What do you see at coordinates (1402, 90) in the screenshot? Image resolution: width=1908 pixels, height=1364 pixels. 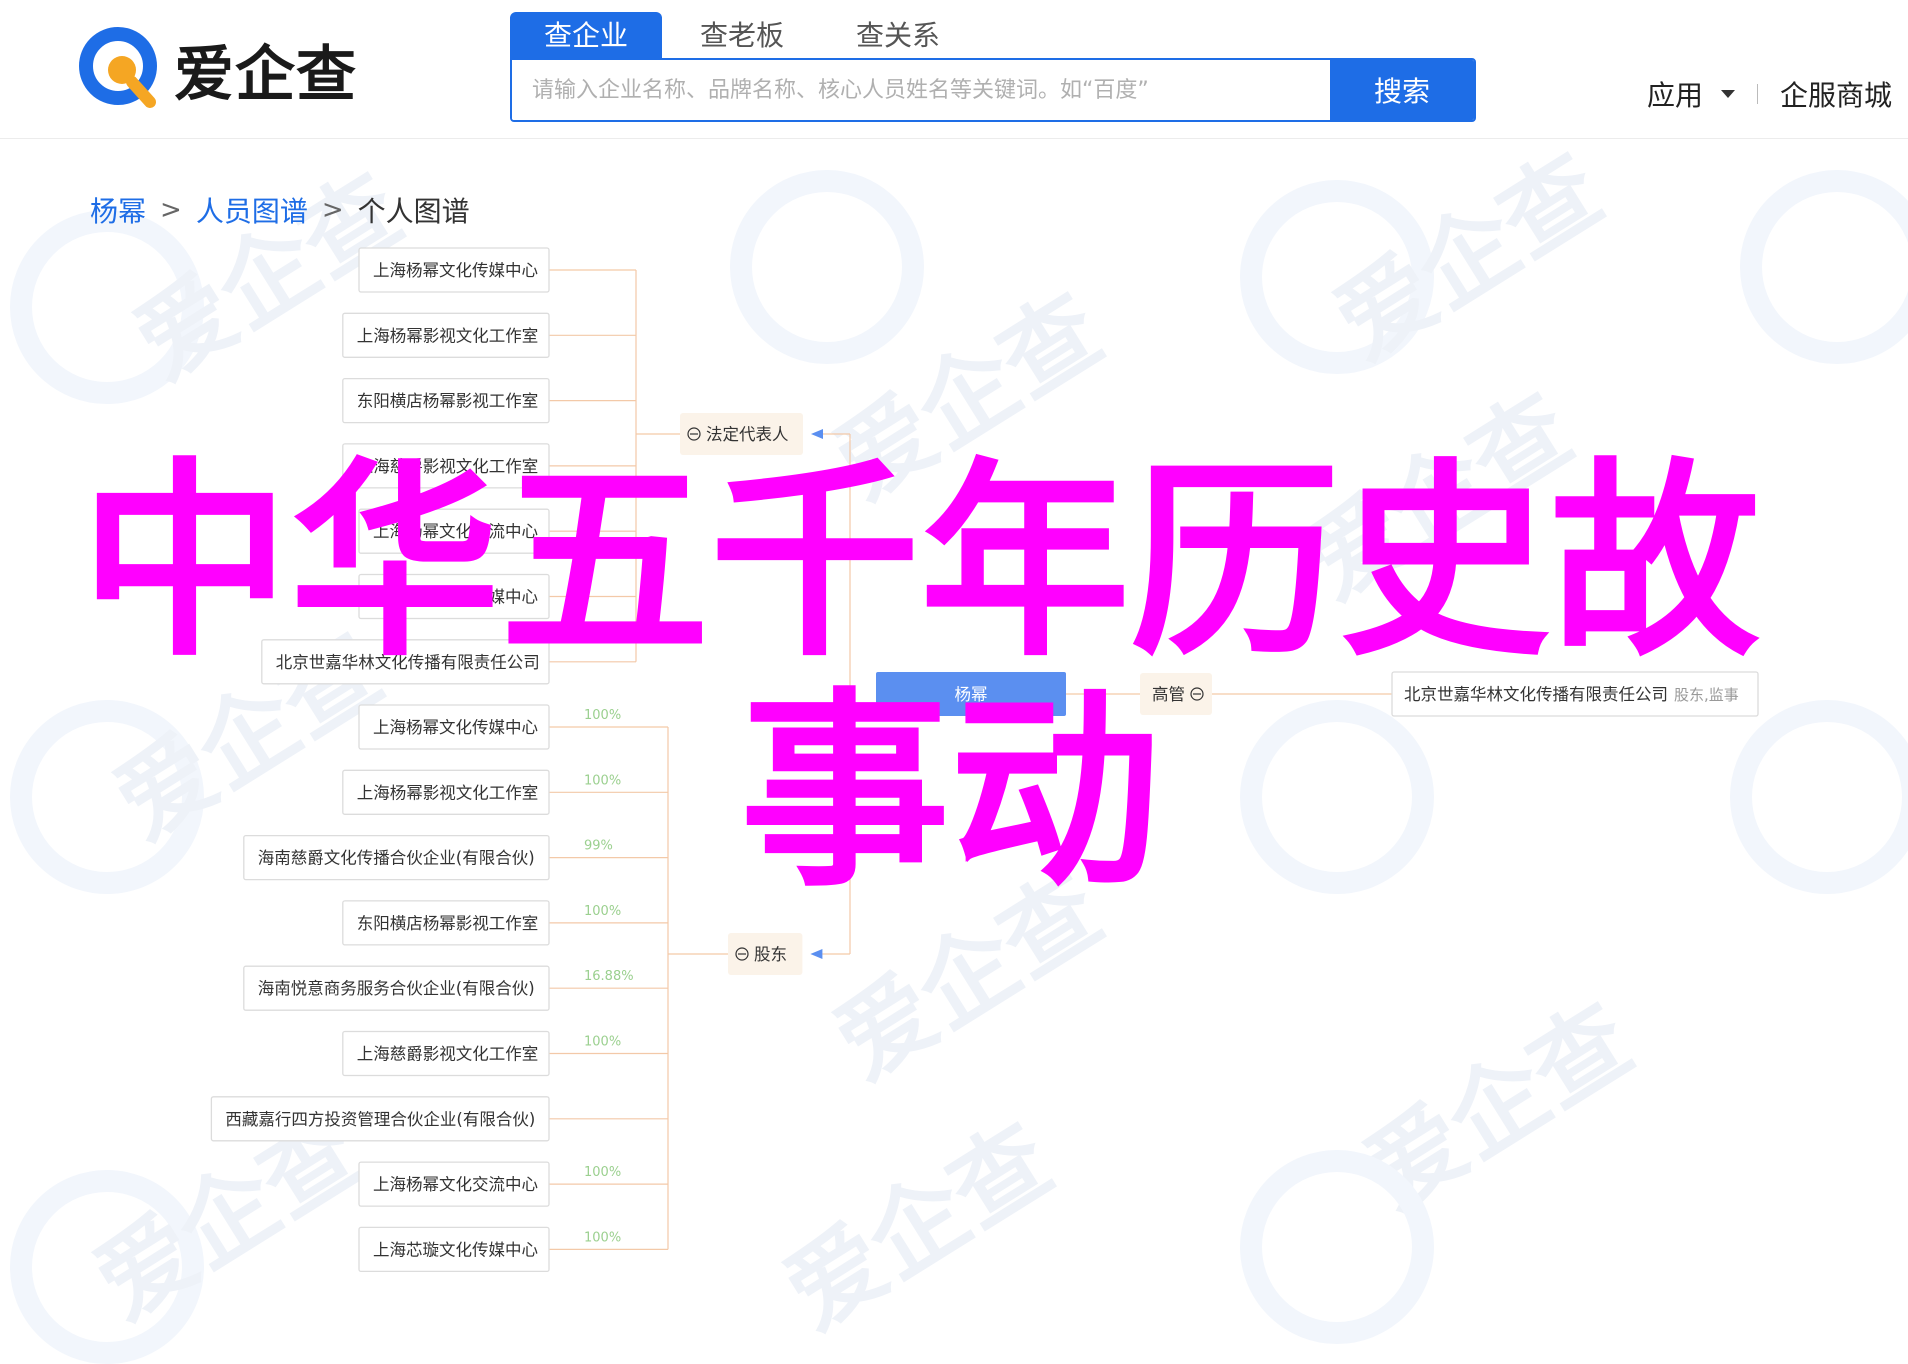 I see `search-button: 搜索` at bounding box center [1402, 90].